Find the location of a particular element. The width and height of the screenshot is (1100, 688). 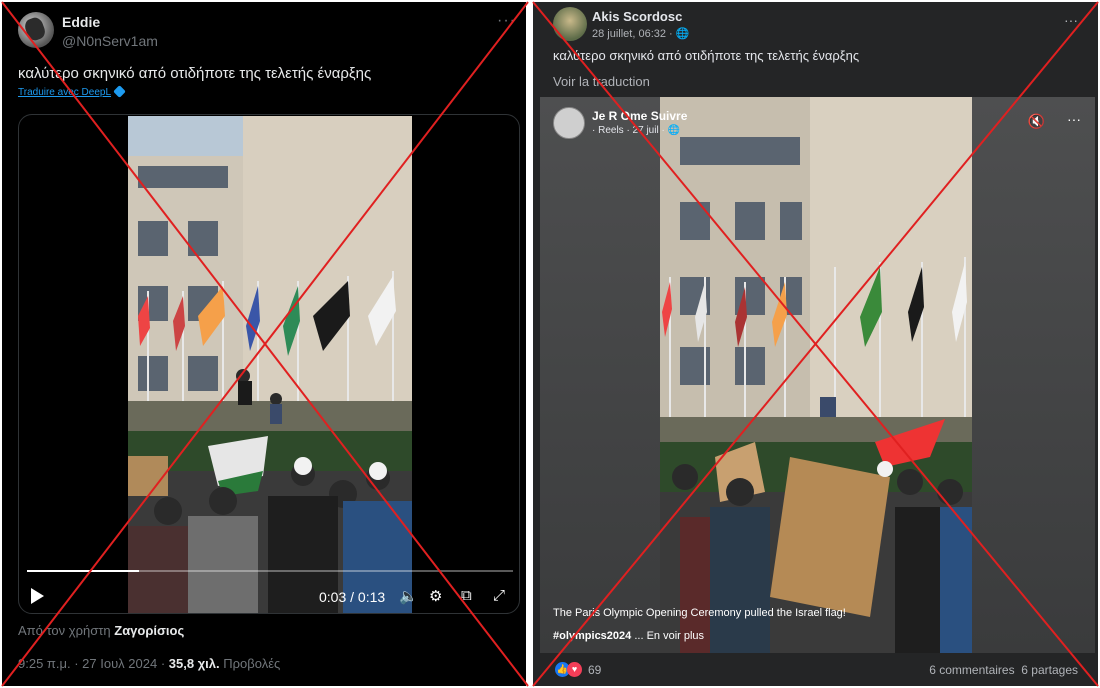

globe-small-icon: 🌐 is located at coordinates (674, 130).